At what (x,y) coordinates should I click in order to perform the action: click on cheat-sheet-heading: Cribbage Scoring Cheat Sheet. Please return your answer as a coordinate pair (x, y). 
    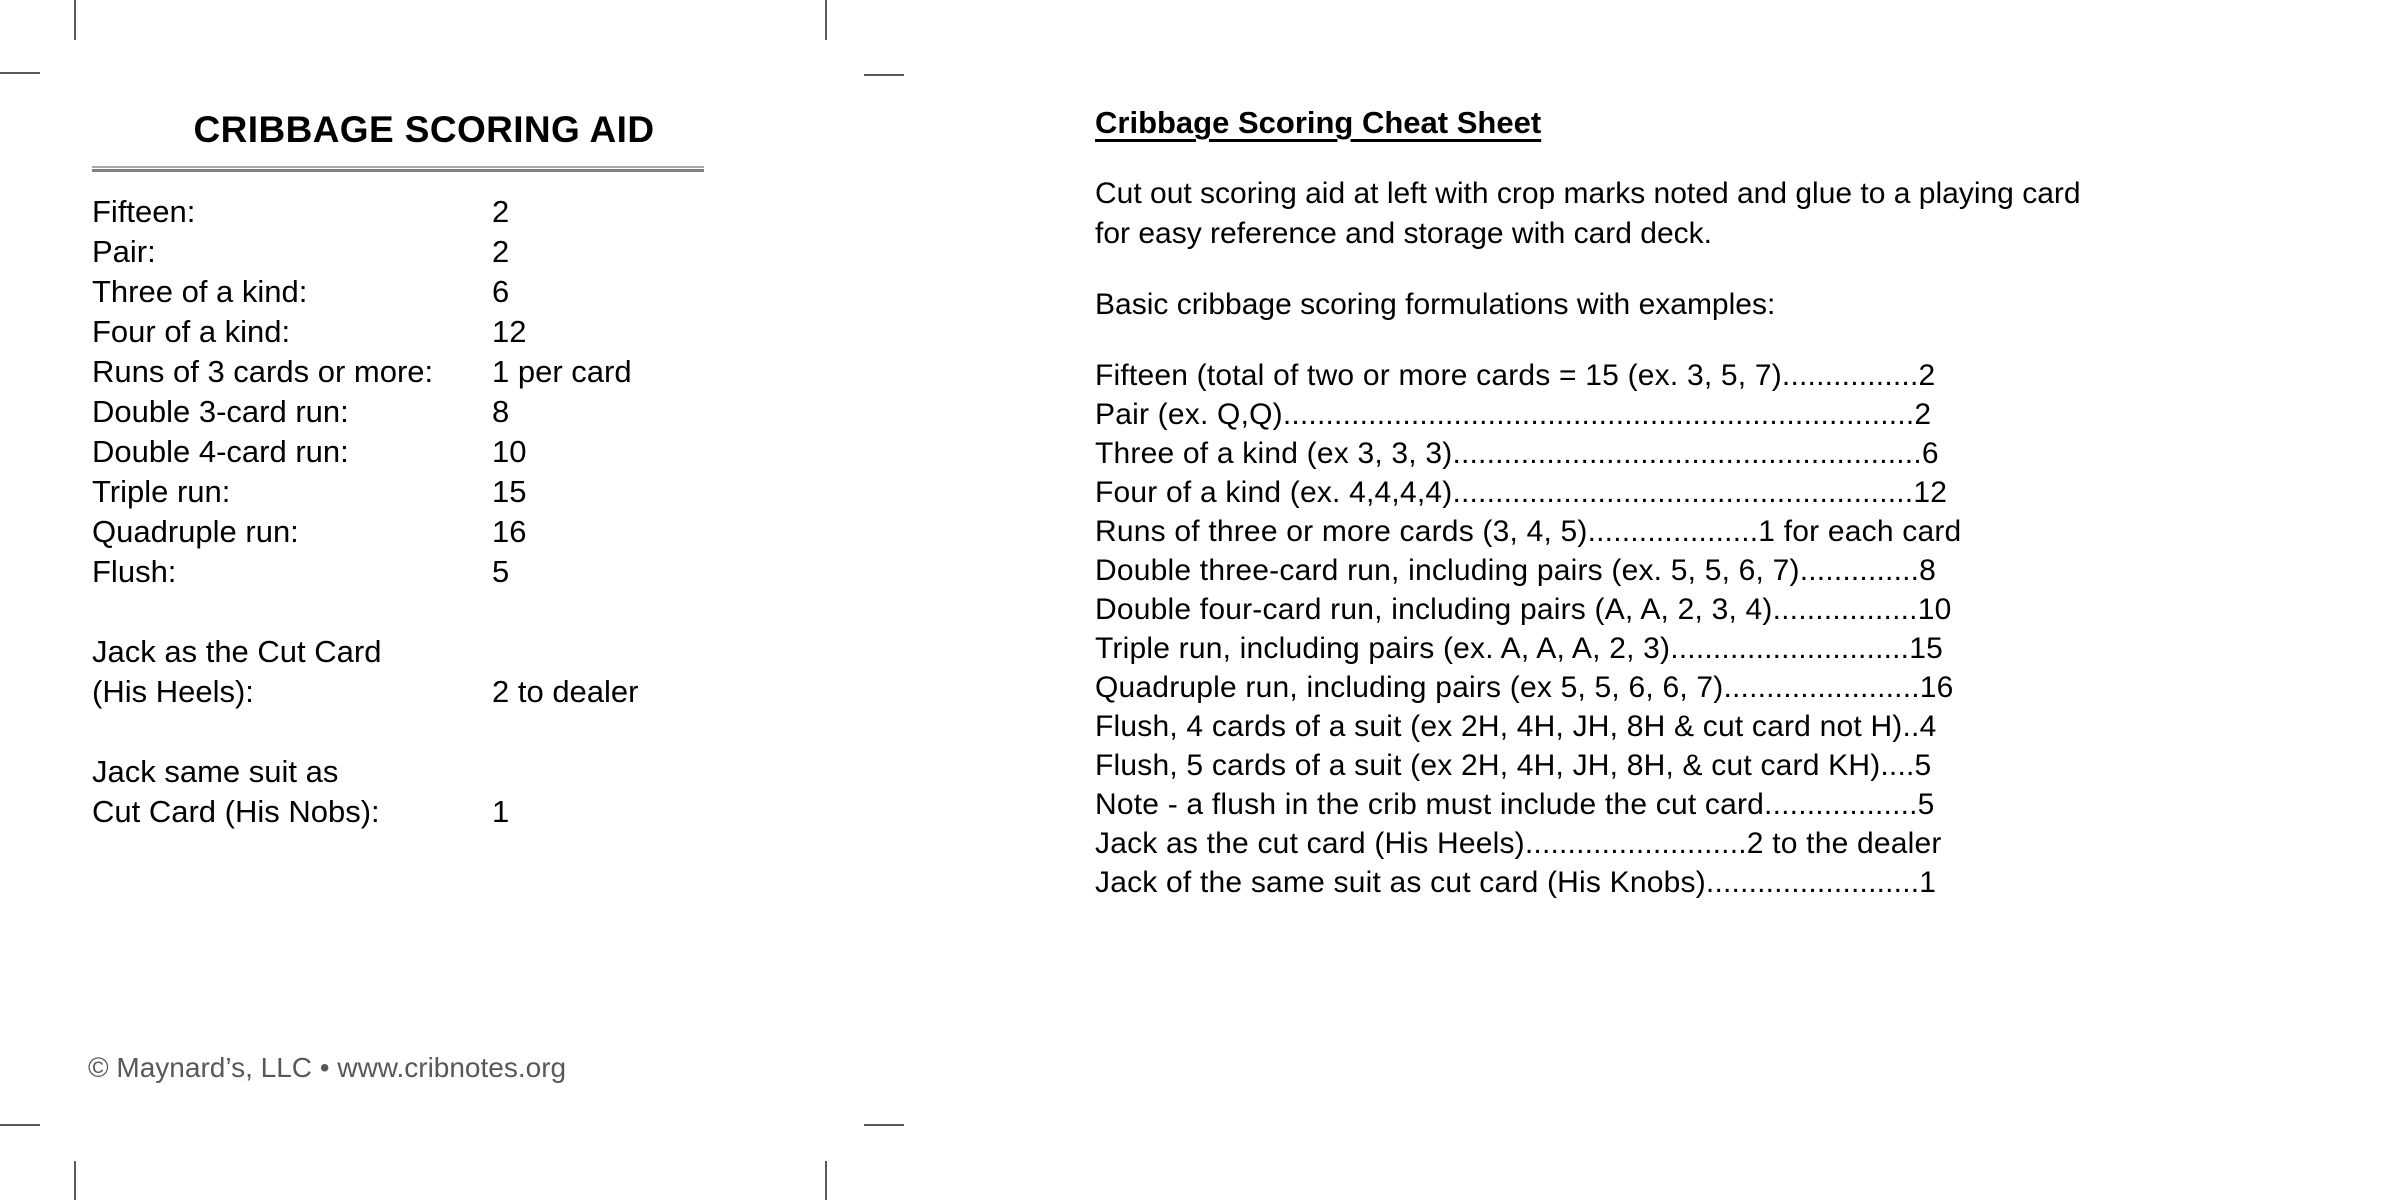
    Looking at the image, I should click on (1318, 122).